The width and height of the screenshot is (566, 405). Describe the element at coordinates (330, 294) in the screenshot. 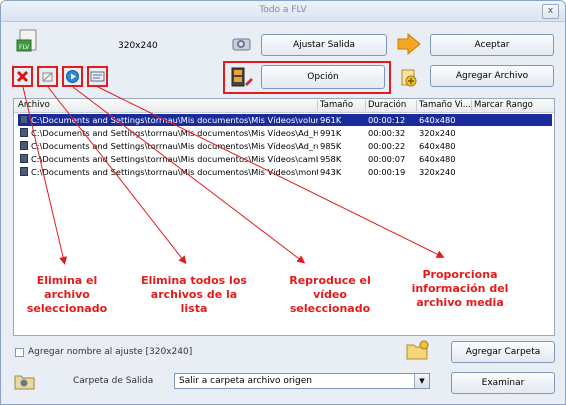

I see `annotation-play: Reproduce el vídeo seleccionado` at that location.